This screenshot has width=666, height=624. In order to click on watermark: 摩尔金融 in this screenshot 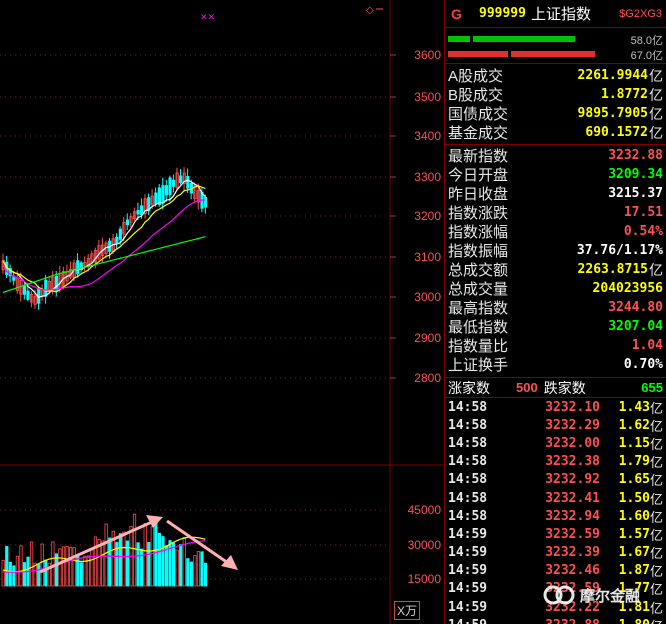, I will do `click(591, 595)`.